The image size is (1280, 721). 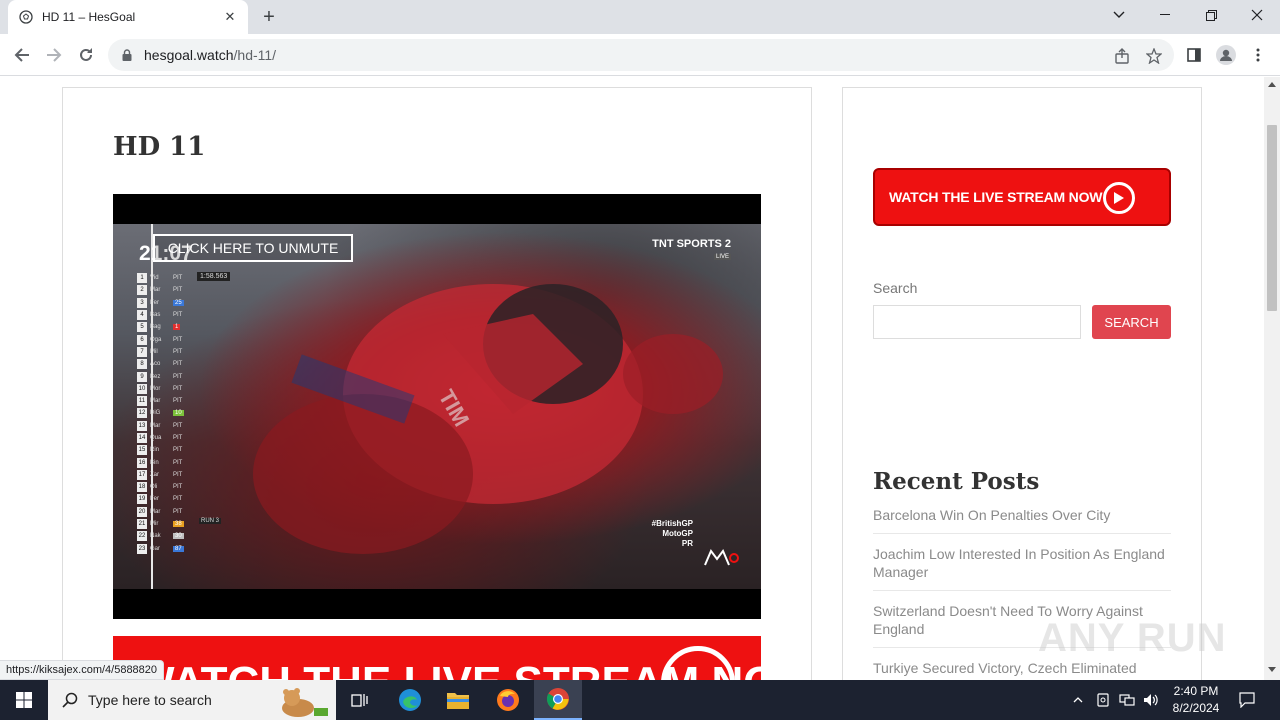 I want to click on search-icon, so click(x=70, y=700).